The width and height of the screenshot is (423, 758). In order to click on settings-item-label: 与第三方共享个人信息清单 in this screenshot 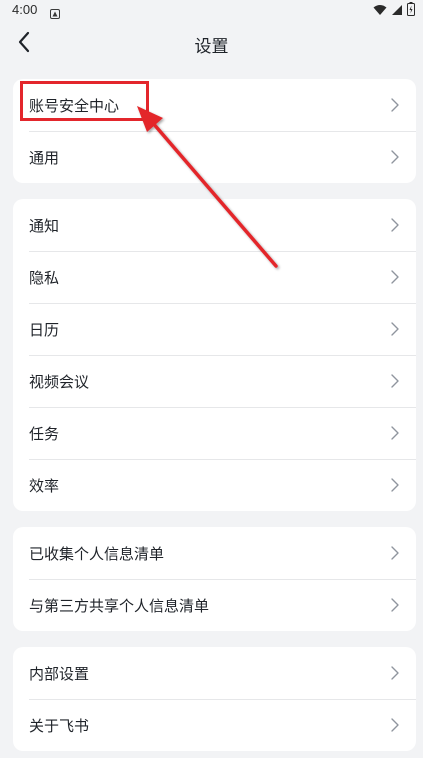, I will do `click(119, 605)`.